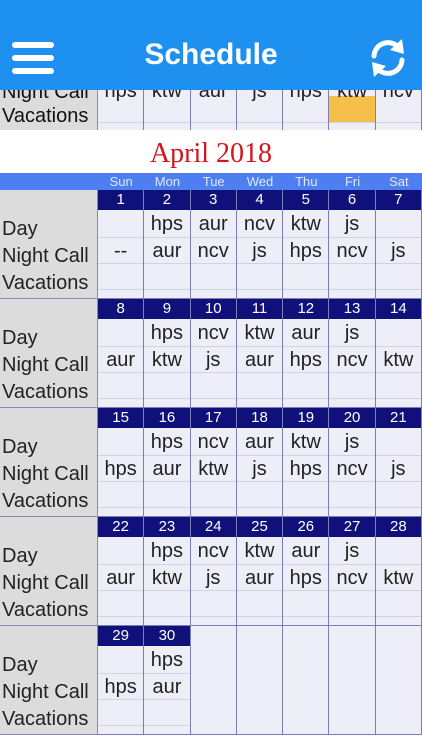  Describe the element at coordinates (306, 244) in the screenshot. I see `day-cell: 5 ktw hps` at that location.